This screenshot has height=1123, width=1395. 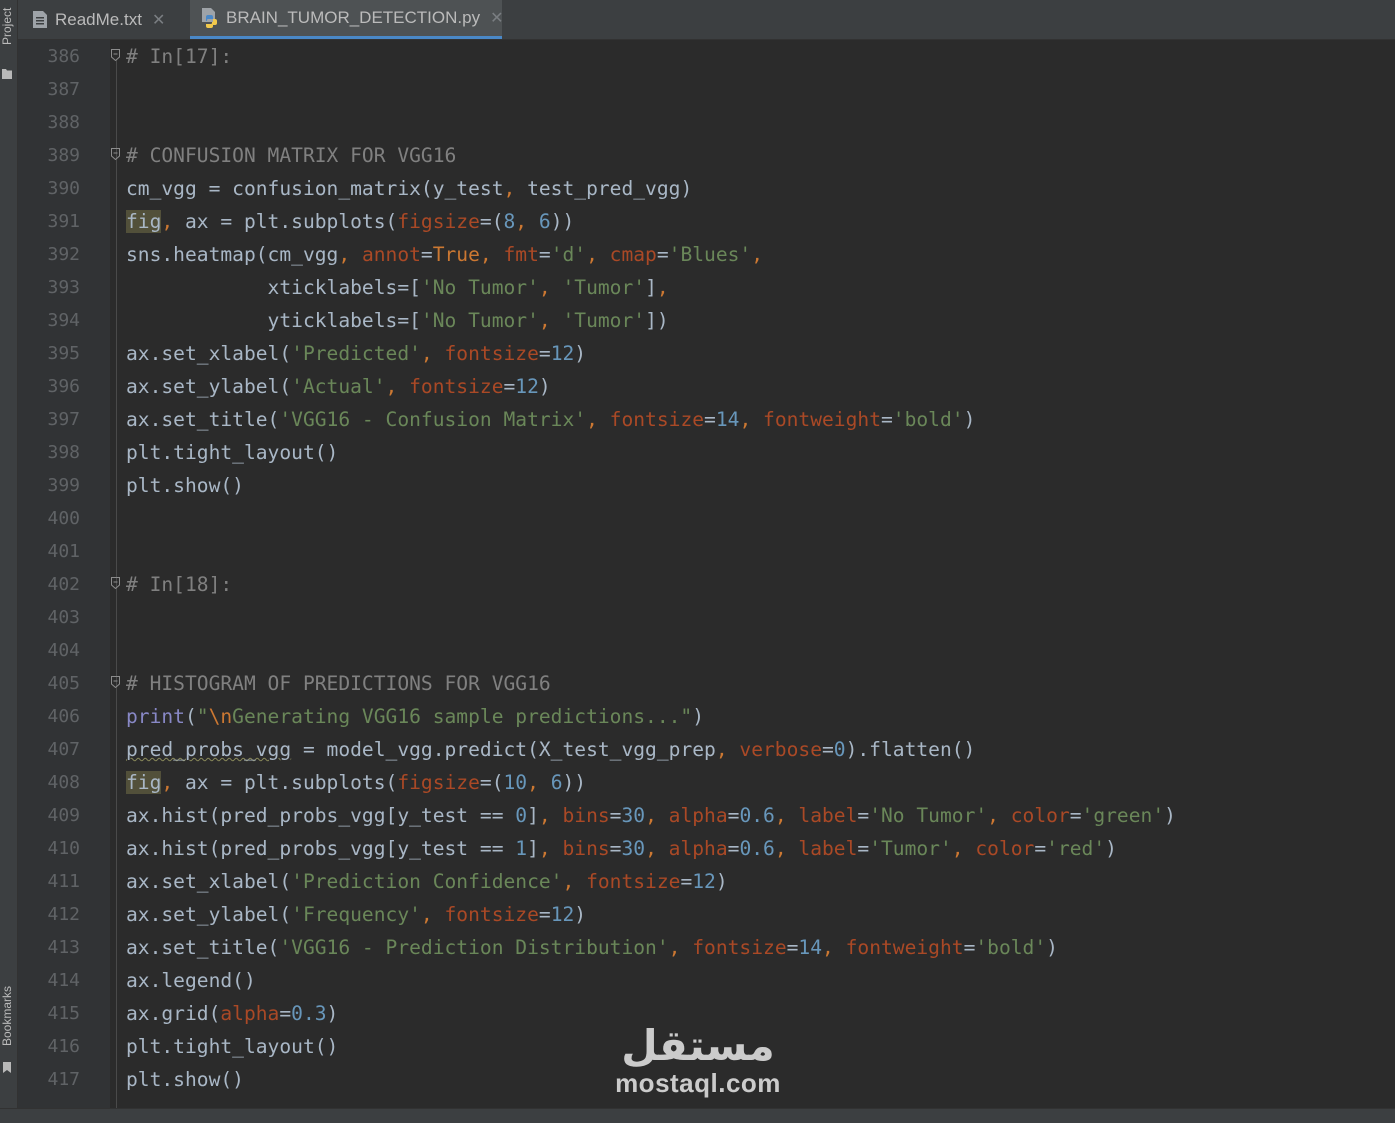 I want to click on tab-brain-tumor-detection: BRAIN_TUMOR_DETECTION.py ✕, so click(x=347, y=19).